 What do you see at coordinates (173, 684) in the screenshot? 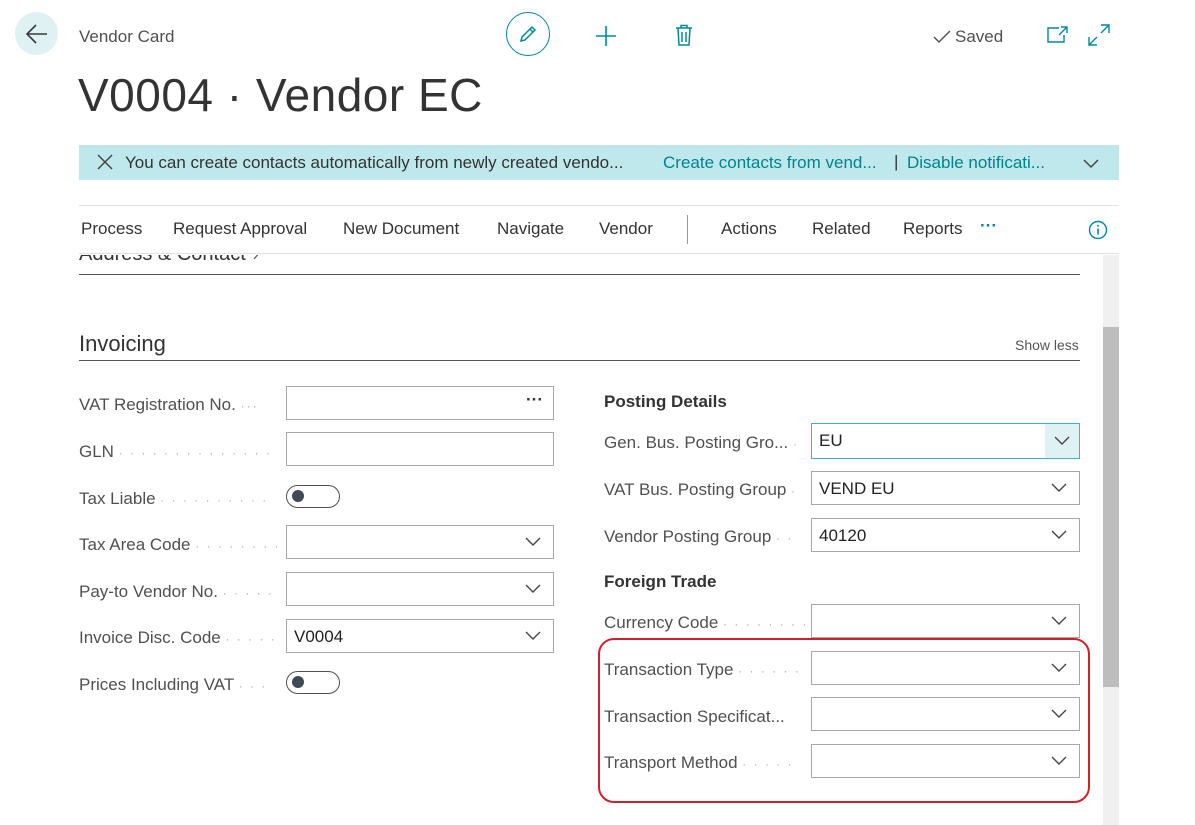
I see `prices-including-vat-label: Prices Including VAT · · ·` at bounding box center [173, 684].